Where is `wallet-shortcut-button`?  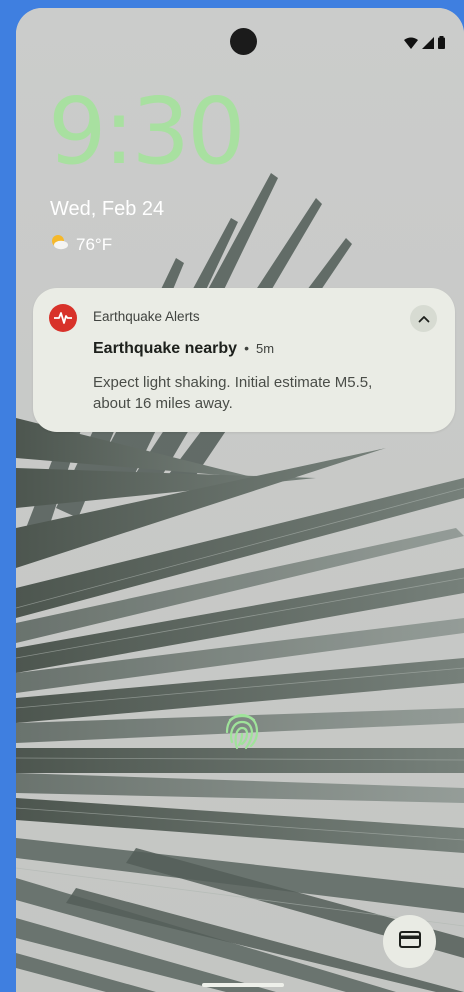
wallet-shortcut-button is located at coordinates (409, 941).